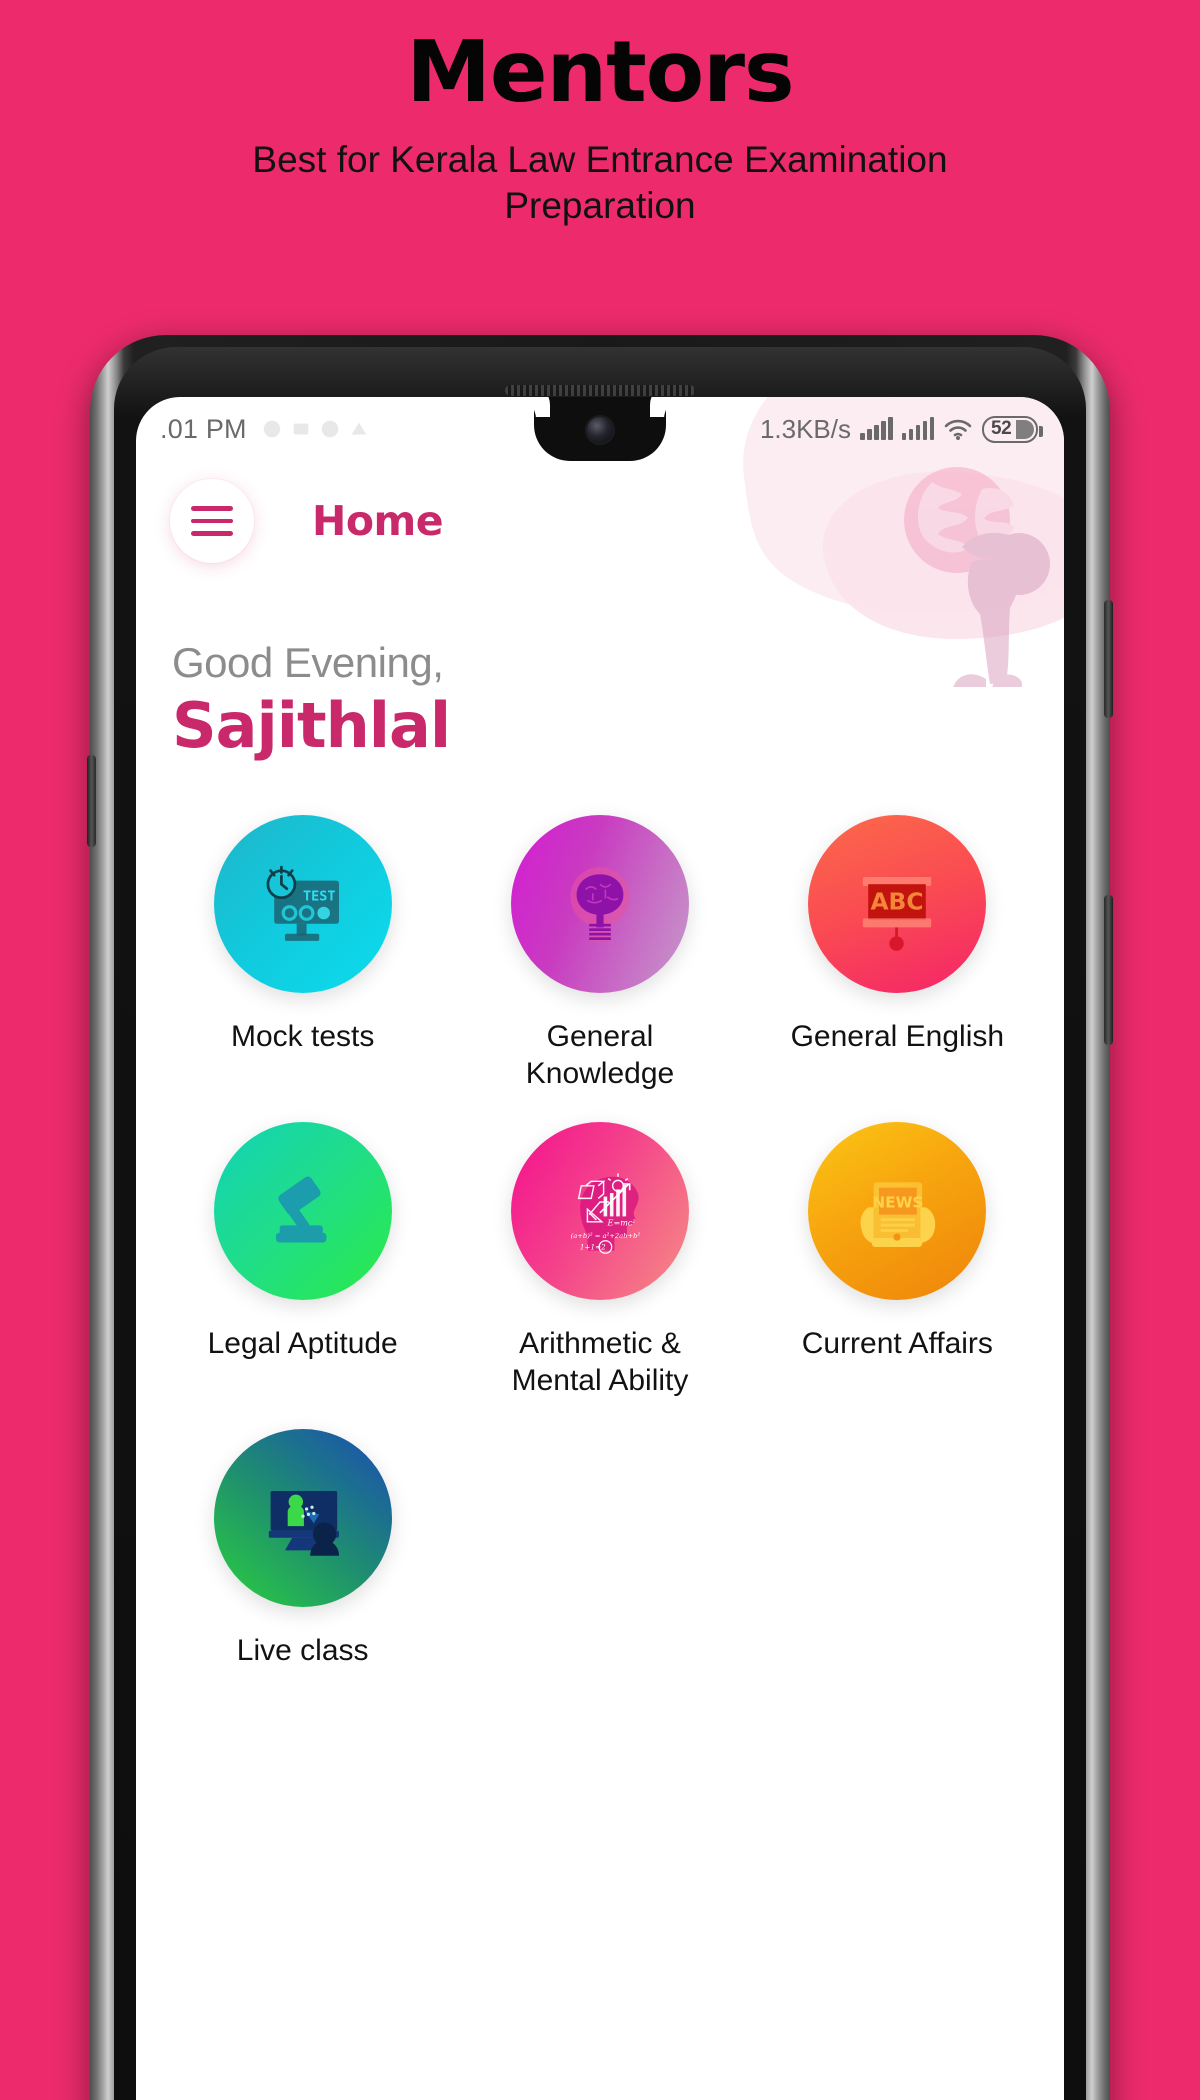  I want to click on grid-item-label: General Knowledge, so click(600, 1055).